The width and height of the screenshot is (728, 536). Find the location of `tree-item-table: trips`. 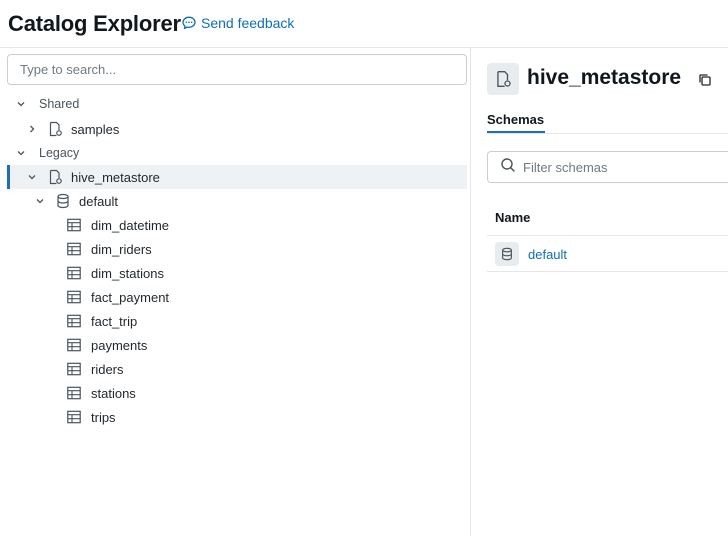

tree-item-table: trips is located at coordinates (237, 417).